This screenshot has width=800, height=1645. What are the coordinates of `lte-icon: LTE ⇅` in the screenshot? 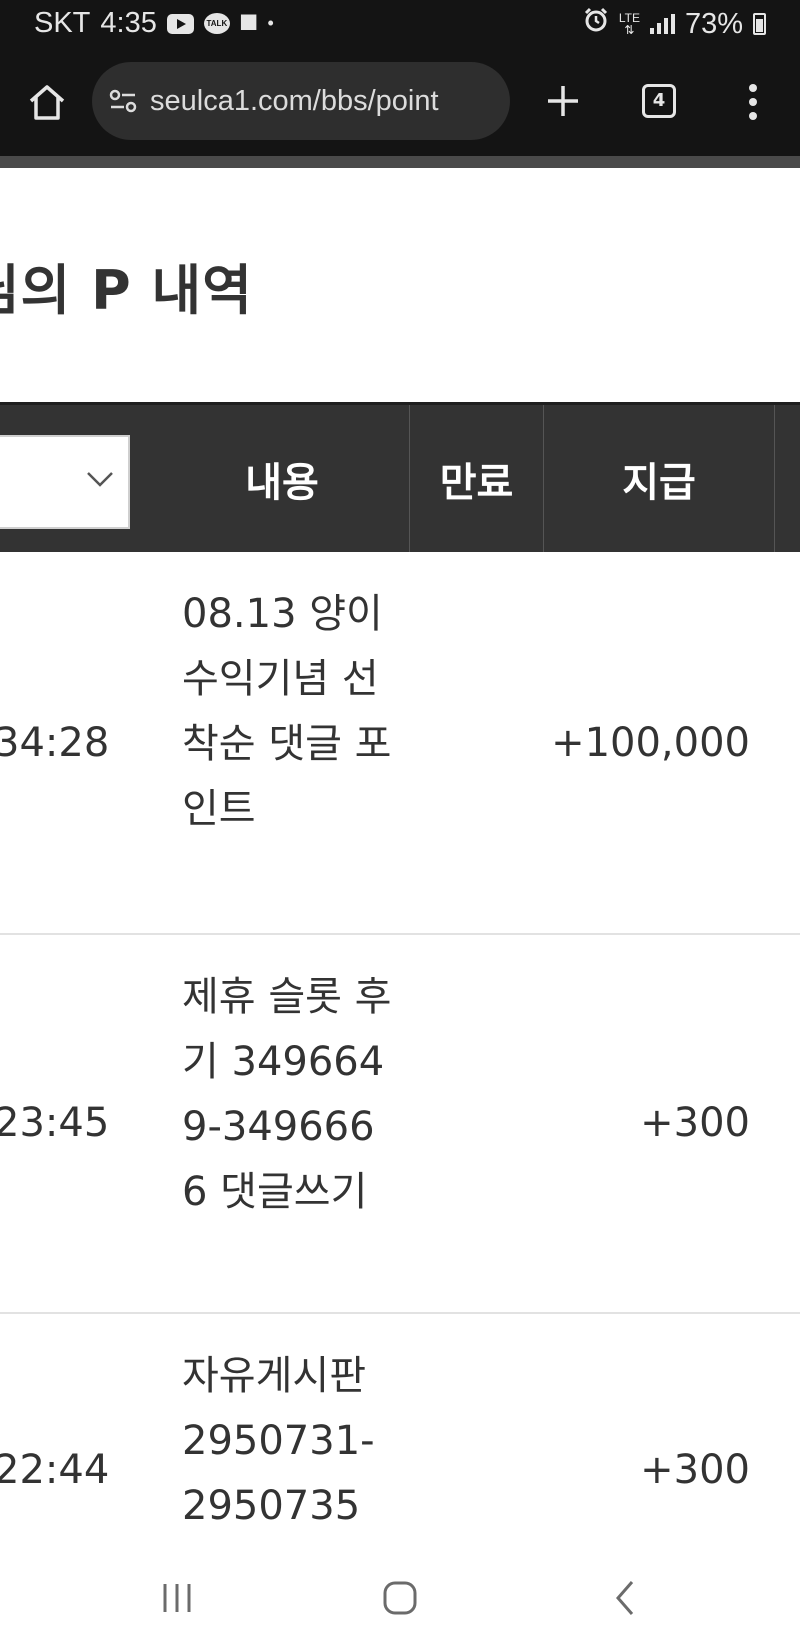 It's located at (629, 24).